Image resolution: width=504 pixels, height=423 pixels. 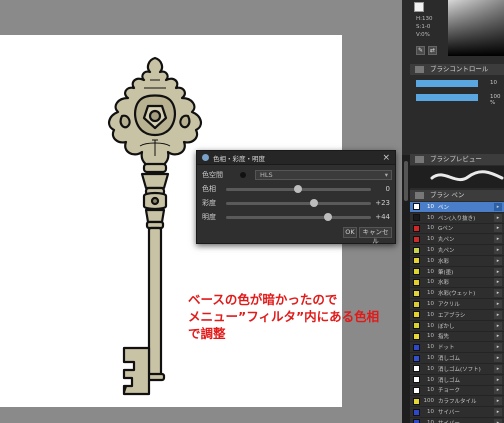 I want to click on brush-name: 水彩, so click(x=444, y=283).